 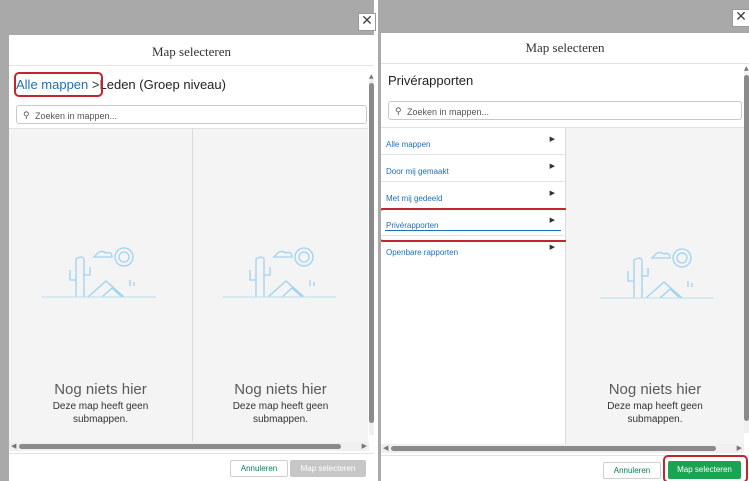 What do you see at coordinates (431, 80) in the screenshot?
I see `page-title: Privérapporten` at bounding box center [431, 80].